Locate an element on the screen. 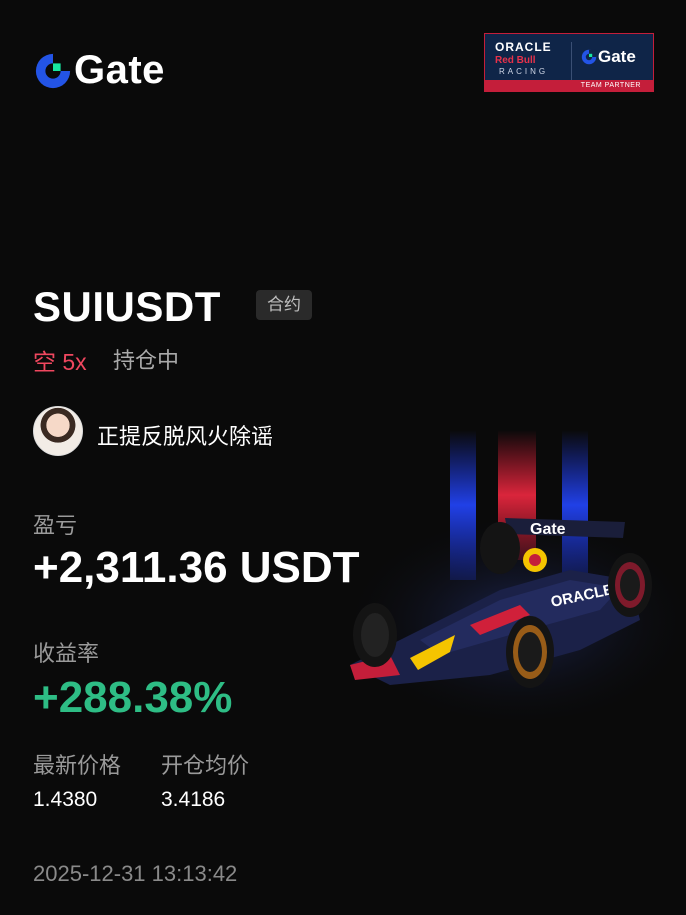  partner-gate-logo: Gate is located at coordinates (608, 57).